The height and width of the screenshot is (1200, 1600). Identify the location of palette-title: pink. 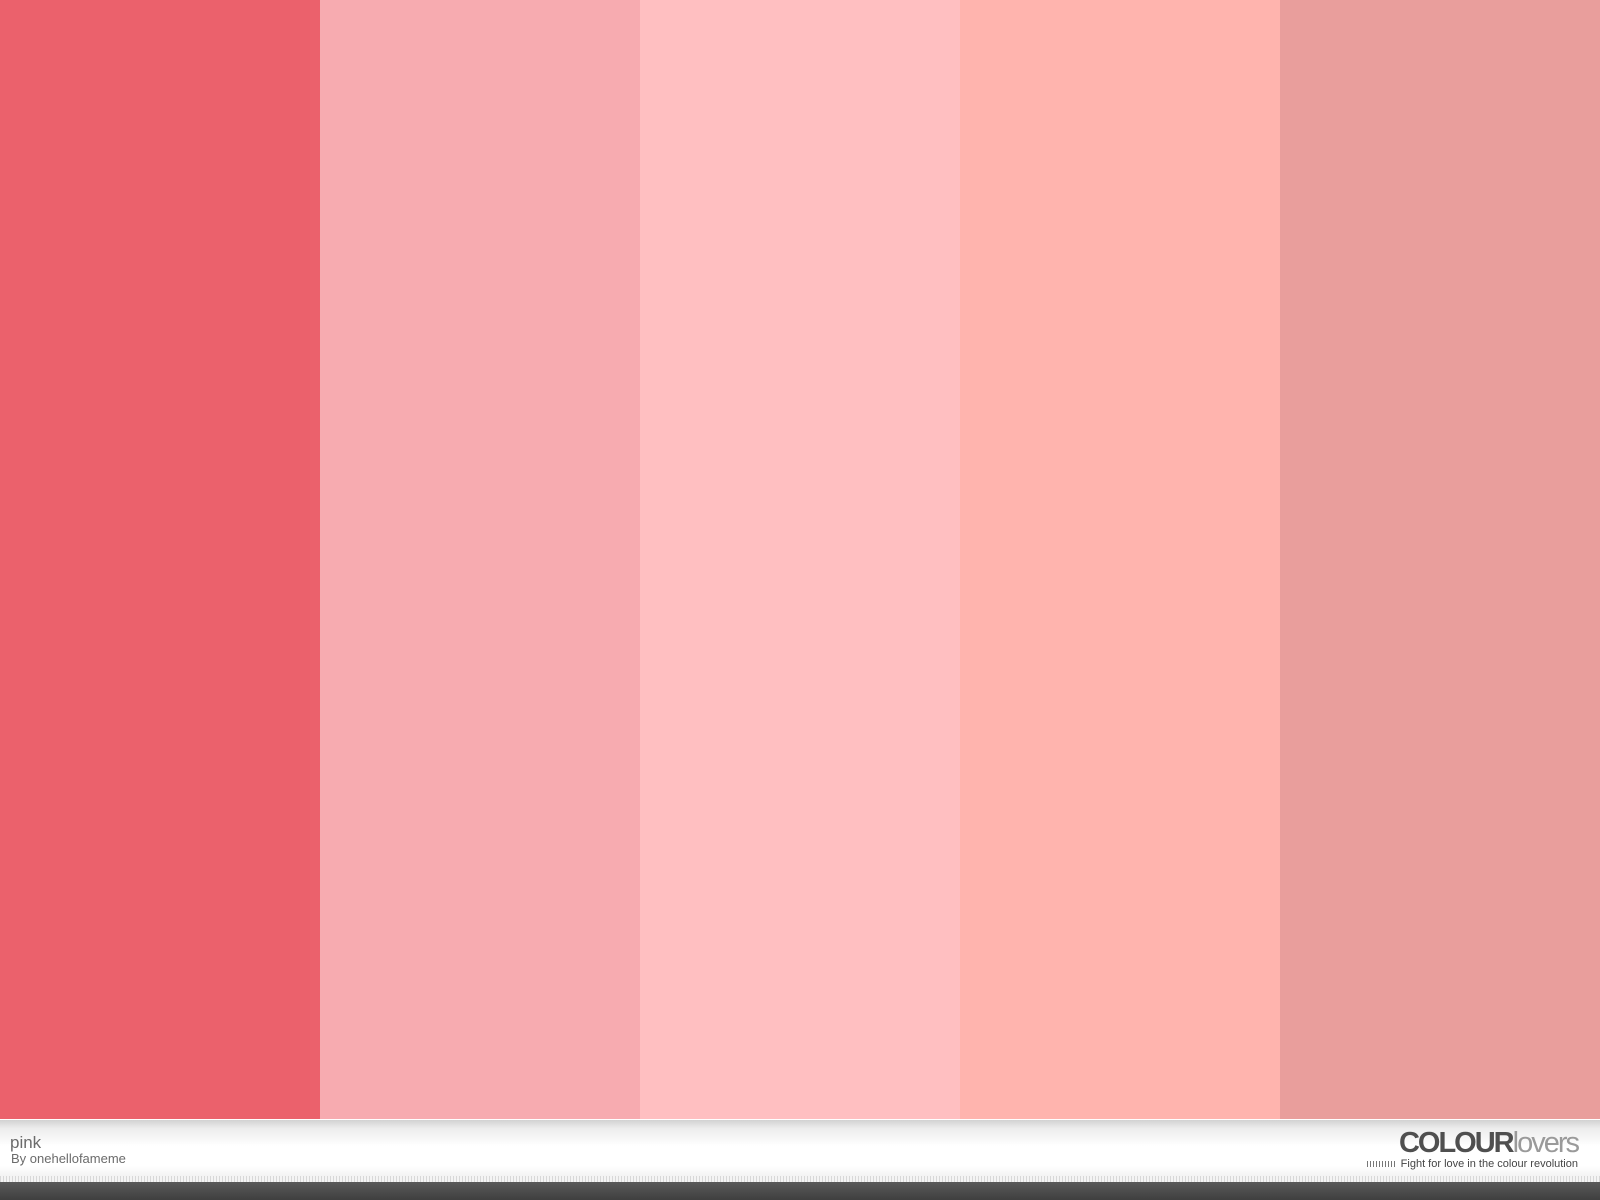
(26, 1142).